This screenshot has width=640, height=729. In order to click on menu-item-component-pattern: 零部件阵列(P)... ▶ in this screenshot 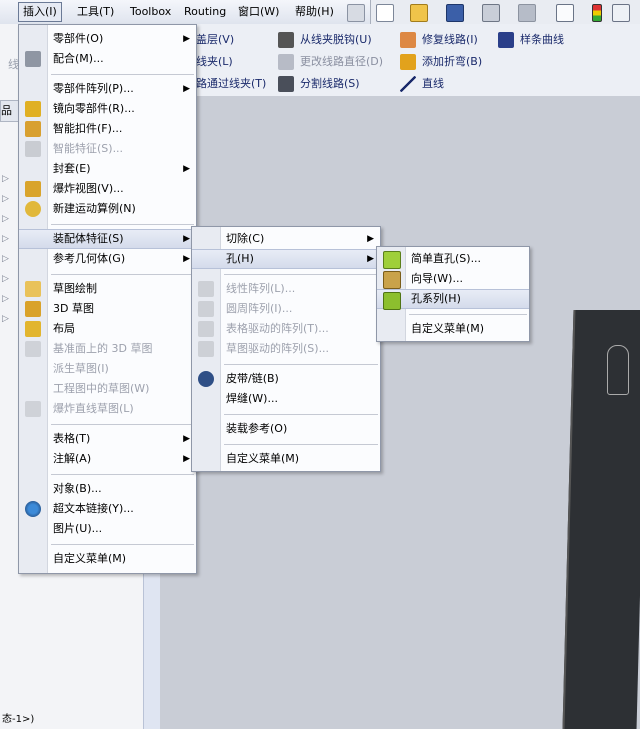, I will do `click(107, 89)`.